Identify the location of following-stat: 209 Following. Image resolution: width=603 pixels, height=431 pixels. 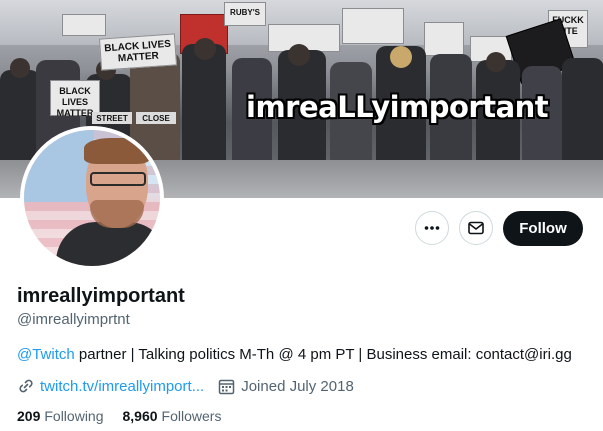
(60, 416).